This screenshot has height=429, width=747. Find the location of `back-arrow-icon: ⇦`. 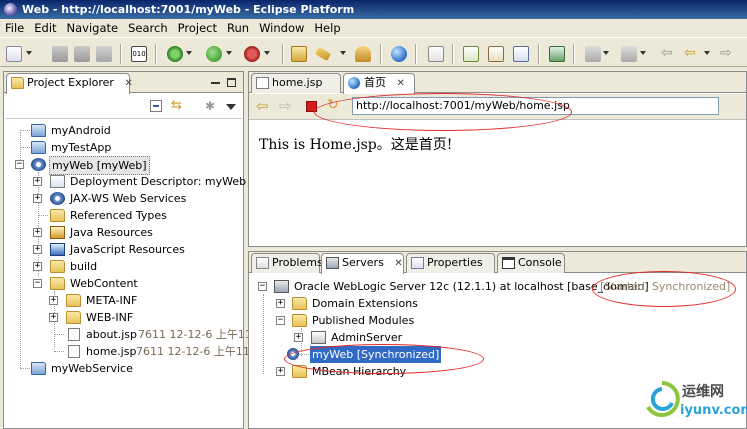

back-arrow-icon: ⇦ is located at coordinates (262, 106).